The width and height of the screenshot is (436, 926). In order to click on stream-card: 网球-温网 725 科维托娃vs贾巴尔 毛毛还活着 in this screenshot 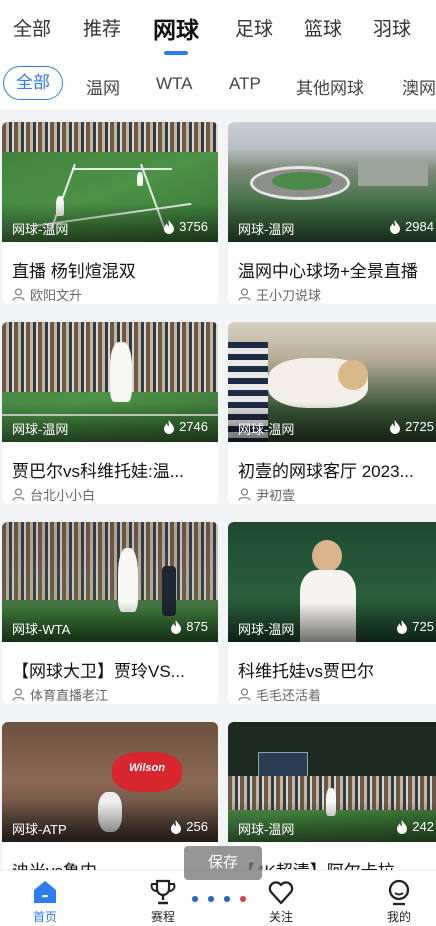, I will do `click(332, 613)`.